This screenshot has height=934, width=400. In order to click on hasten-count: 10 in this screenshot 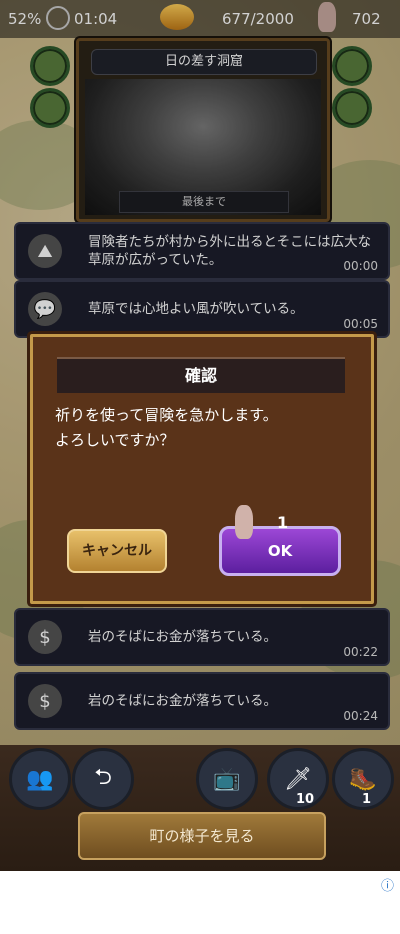, I will do `click(305, 799)`.